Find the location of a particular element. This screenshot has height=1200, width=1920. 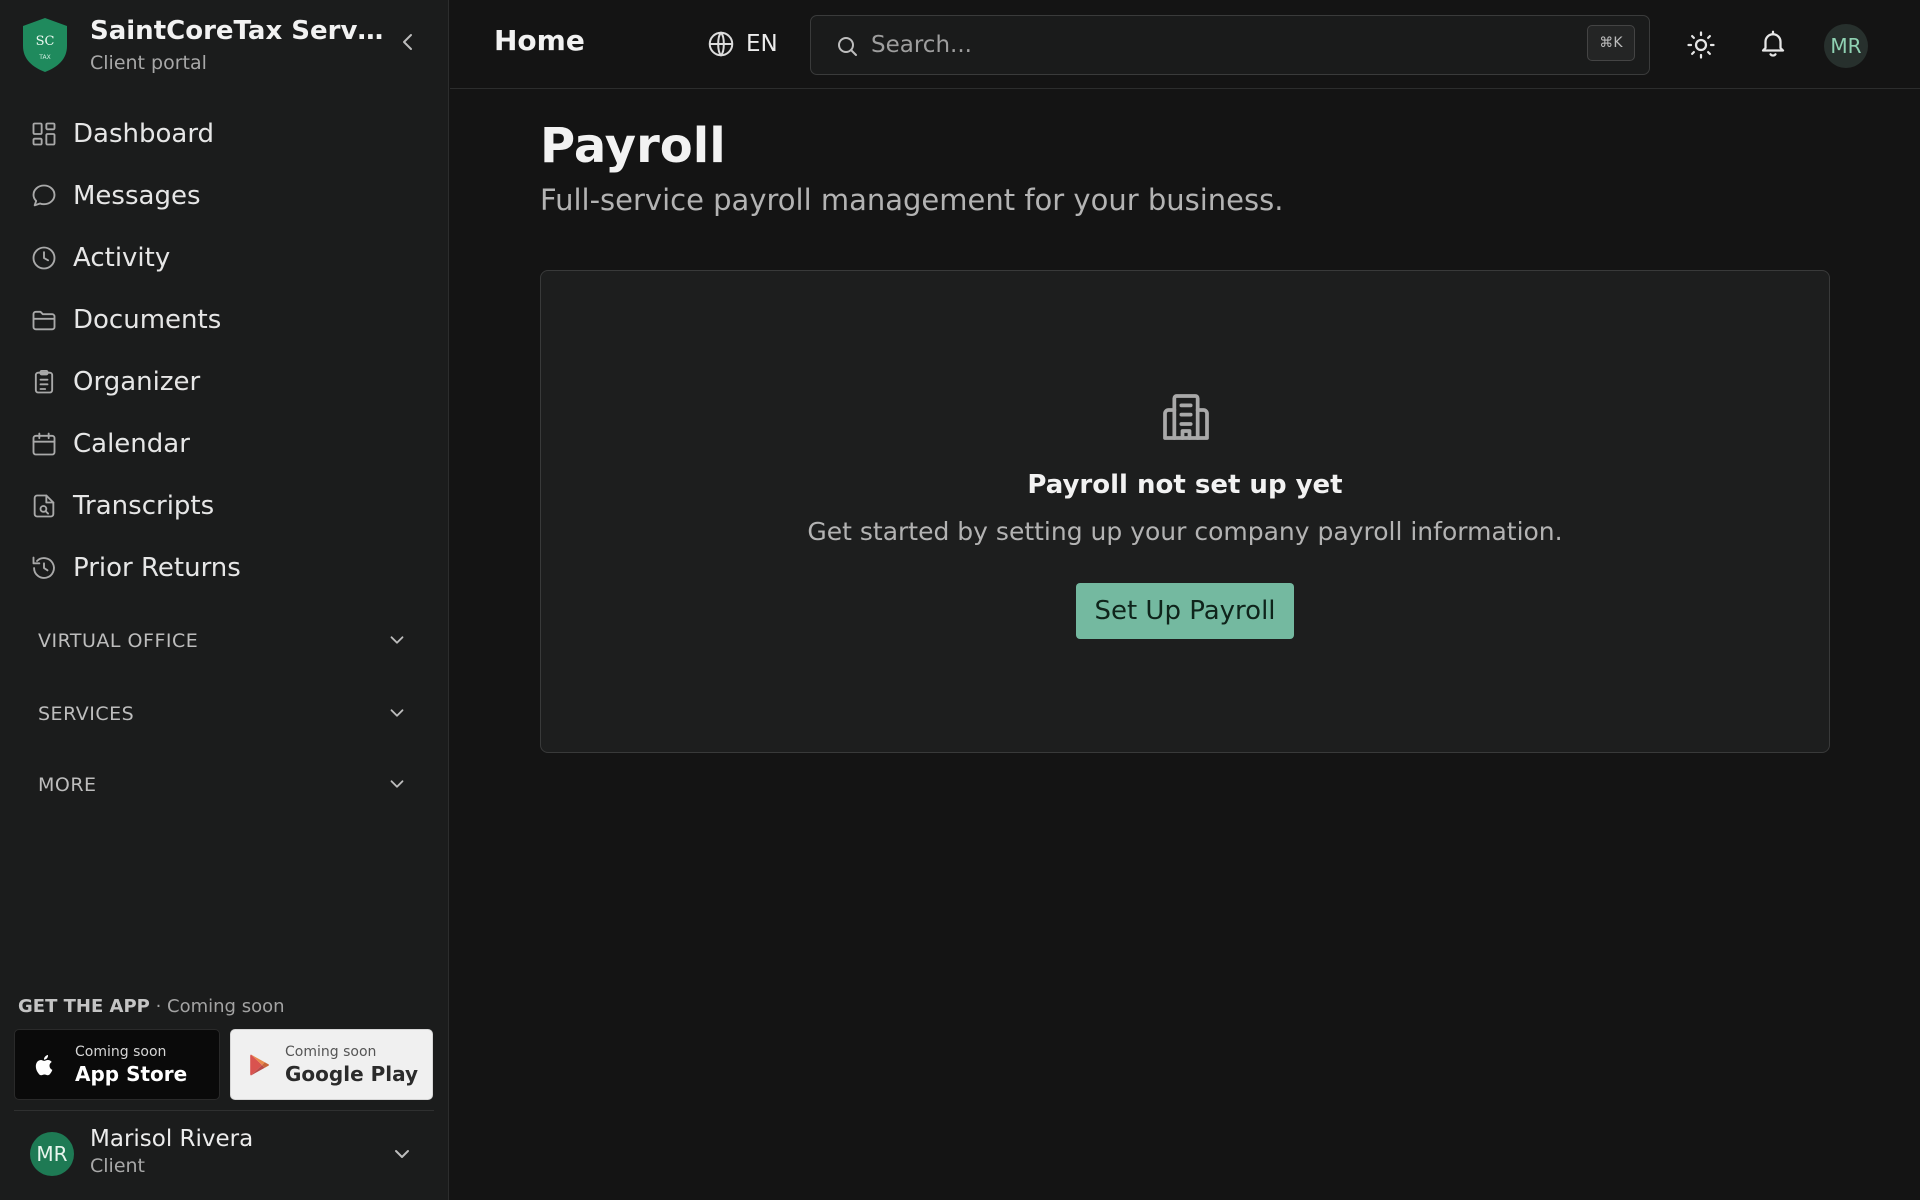

history-icon is located at coordinates (43, 567).